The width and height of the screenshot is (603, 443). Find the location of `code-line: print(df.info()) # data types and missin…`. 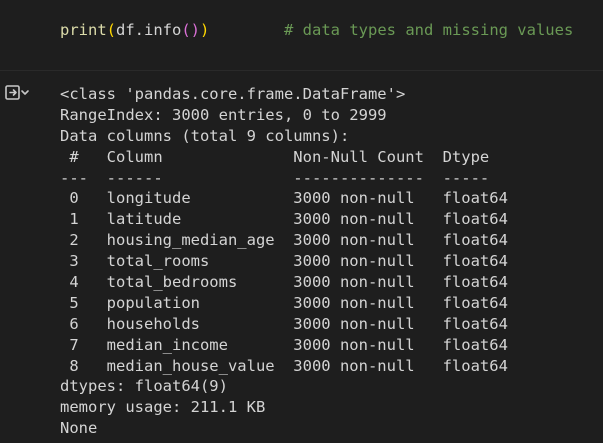

code-line: print(df.info()) # data types and missin… is located at coordinates (316, 30).